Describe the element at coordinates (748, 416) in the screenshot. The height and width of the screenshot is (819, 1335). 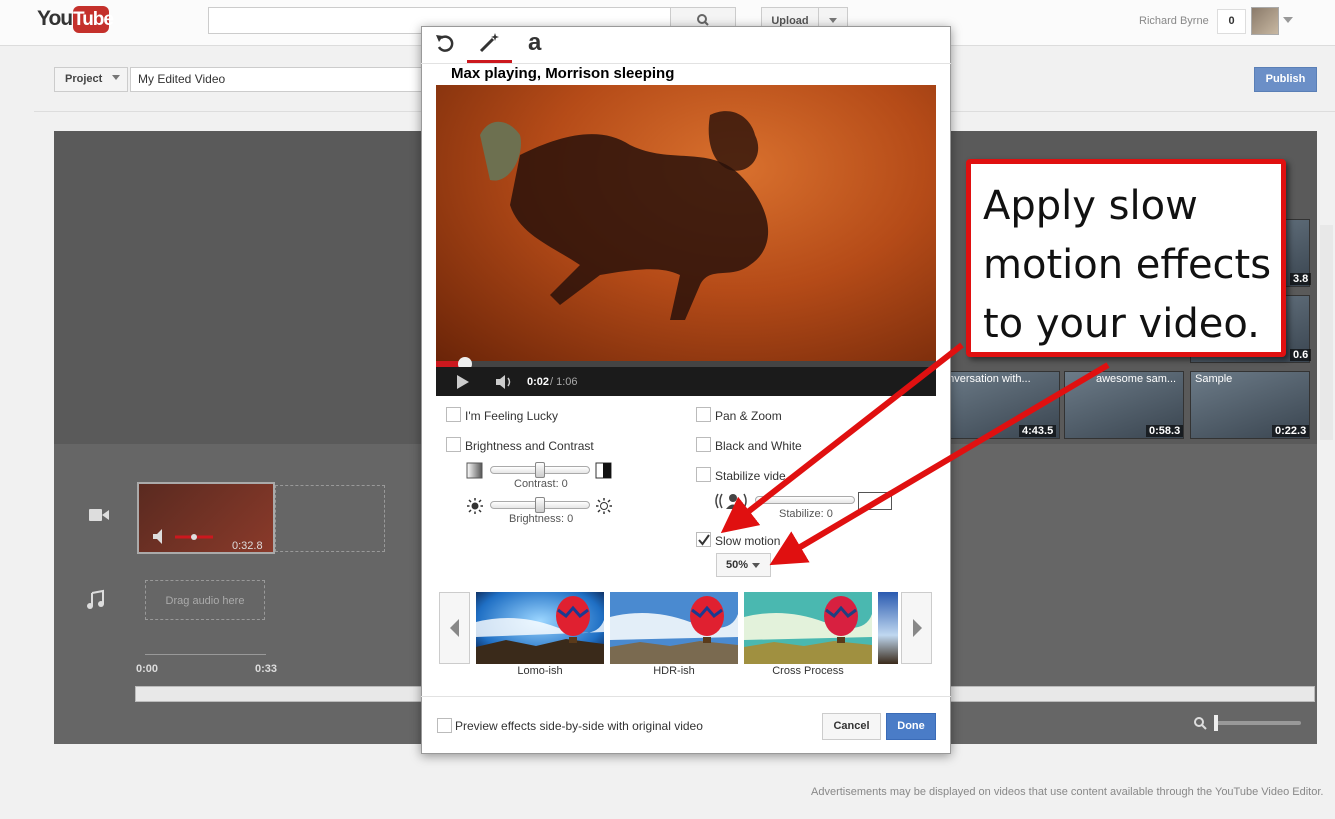
I see `pan-zoom-label: Pan & Zoom` at that location.